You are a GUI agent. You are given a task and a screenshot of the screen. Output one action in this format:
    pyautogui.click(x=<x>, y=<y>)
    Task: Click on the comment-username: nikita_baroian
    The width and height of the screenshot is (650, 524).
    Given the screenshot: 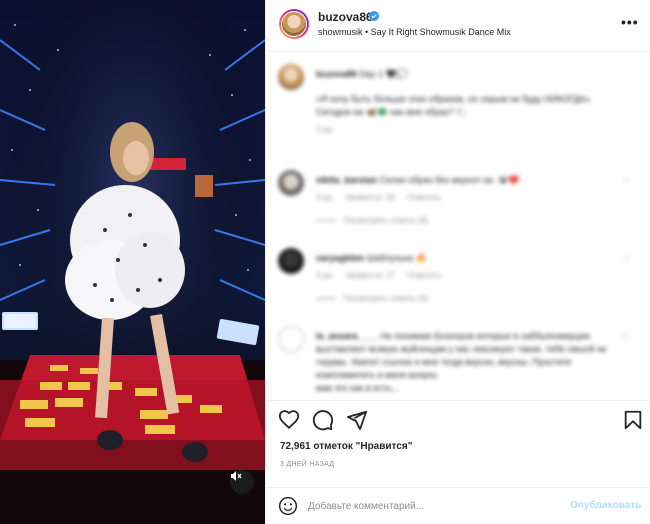 What is the action you would take?
    pyautogui.click(x=346, y=180)
    